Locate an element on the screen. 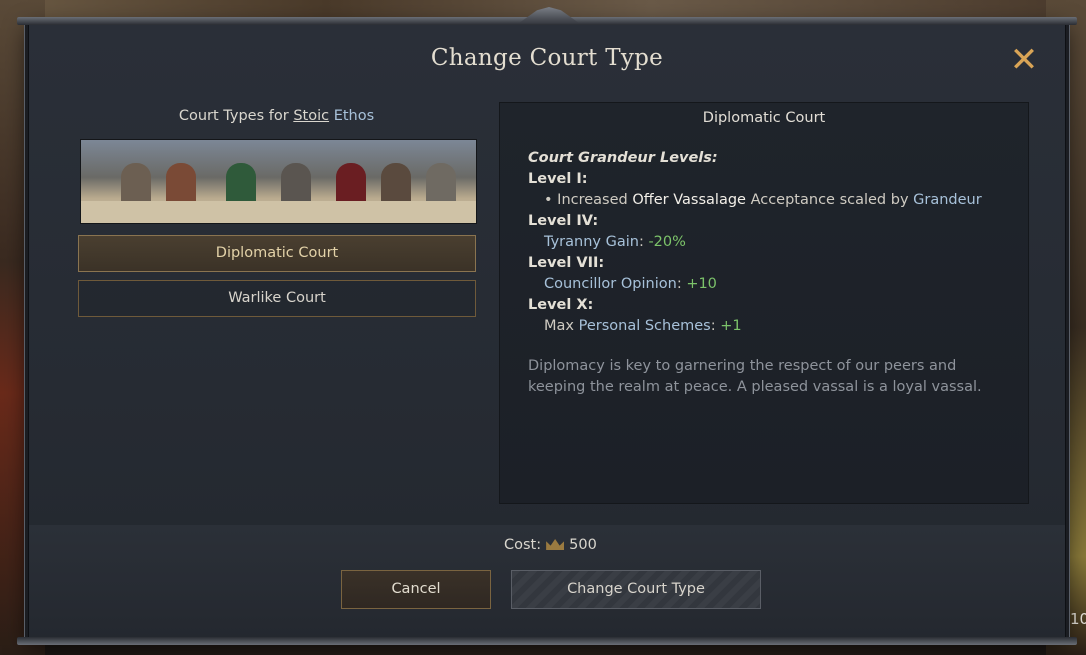 This screenshot has width=1086, height=655. court-type-diplomatic-button: Diplomatic Court is located at coordinates (277, 253).